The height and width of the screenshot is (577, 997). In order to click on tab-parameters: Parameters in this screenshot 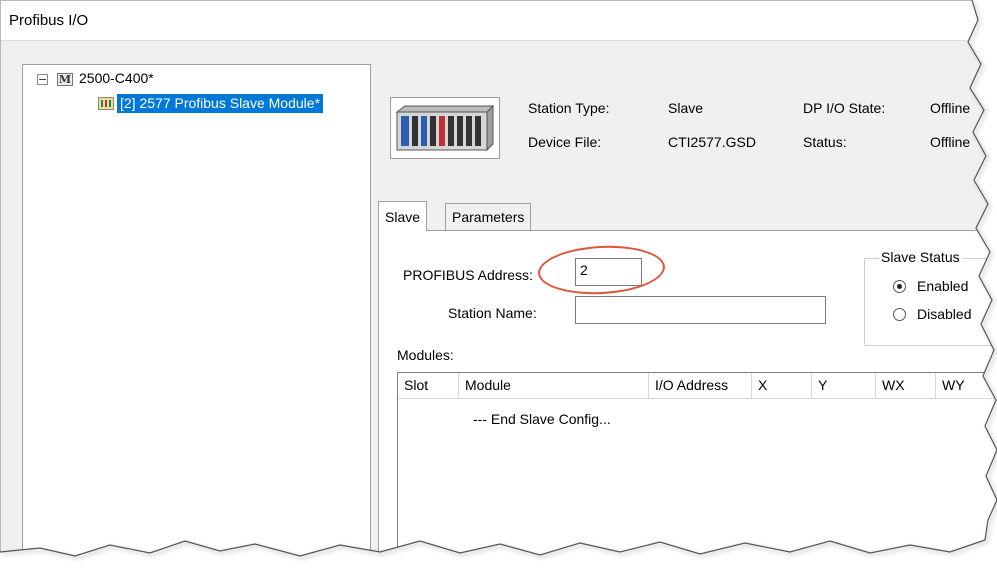, I will do `click(488, 216)`.